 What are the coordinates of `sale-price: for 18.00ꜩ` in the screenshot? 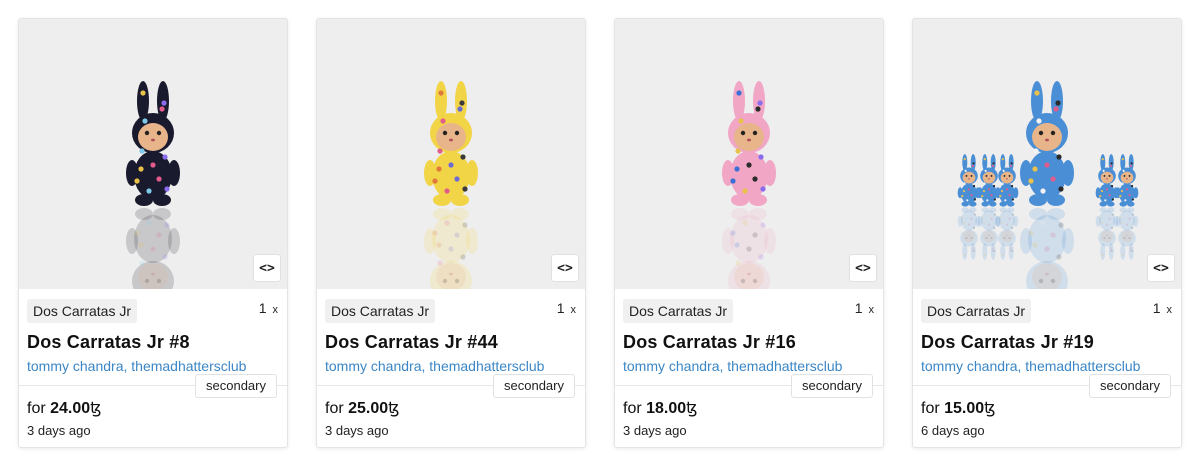 It's located at (660, 408).